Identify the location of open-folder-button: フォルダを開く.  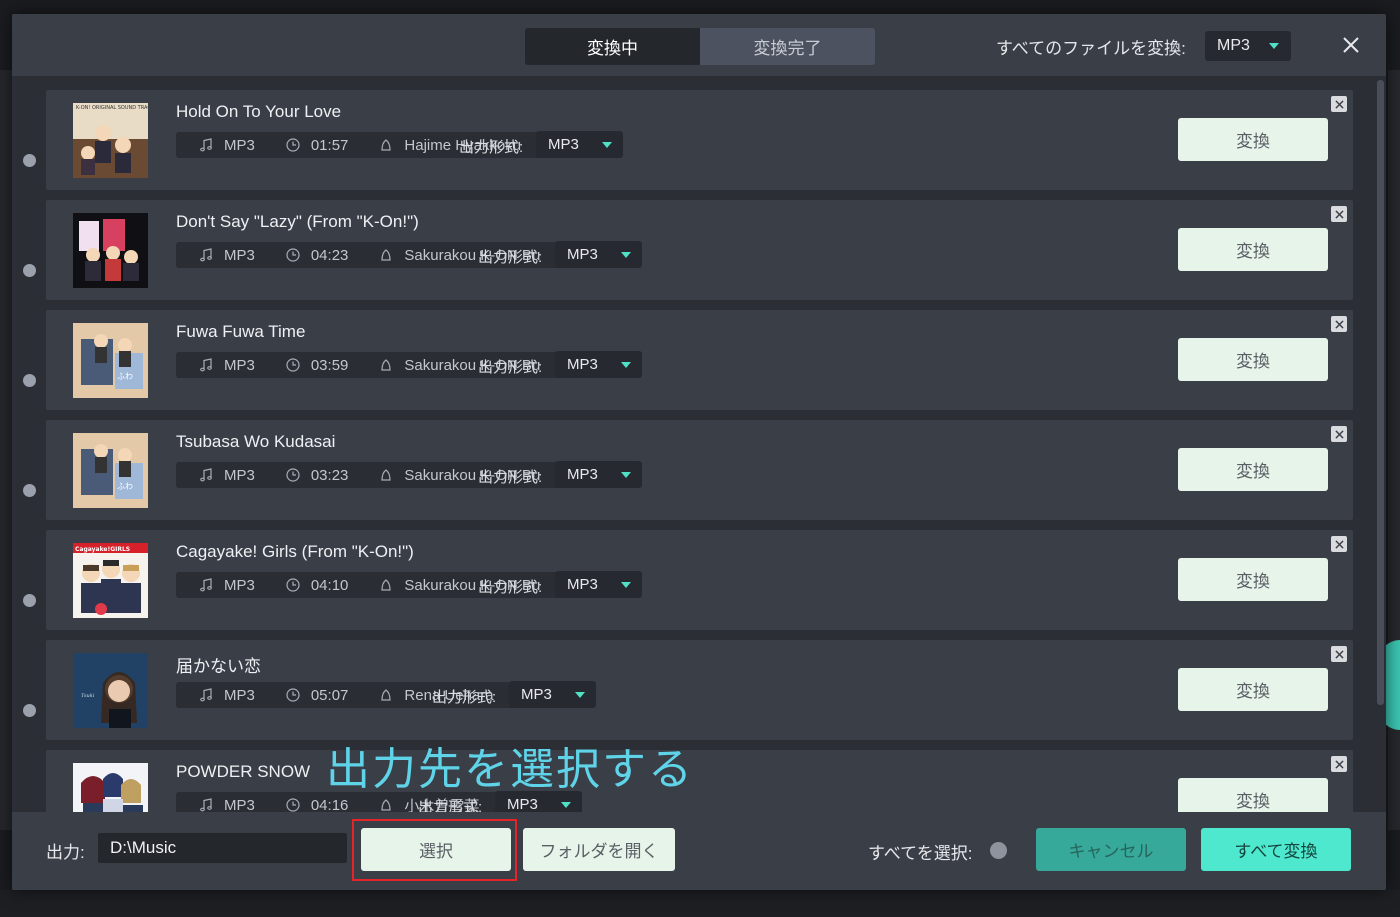
(599, 849).